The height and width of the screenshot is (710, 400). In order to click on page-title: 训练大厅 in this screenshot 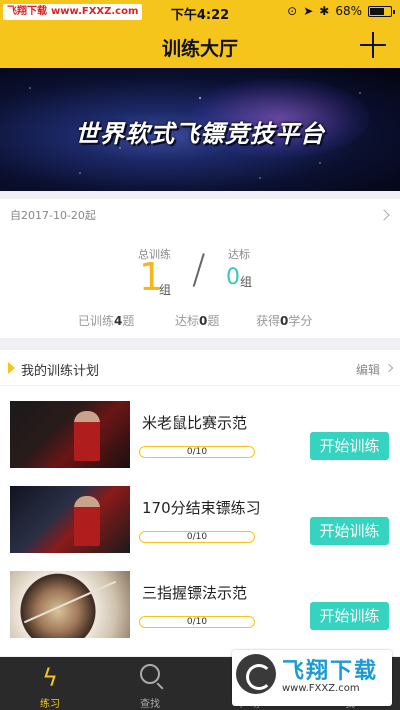, I will do `click(199, 49)`.